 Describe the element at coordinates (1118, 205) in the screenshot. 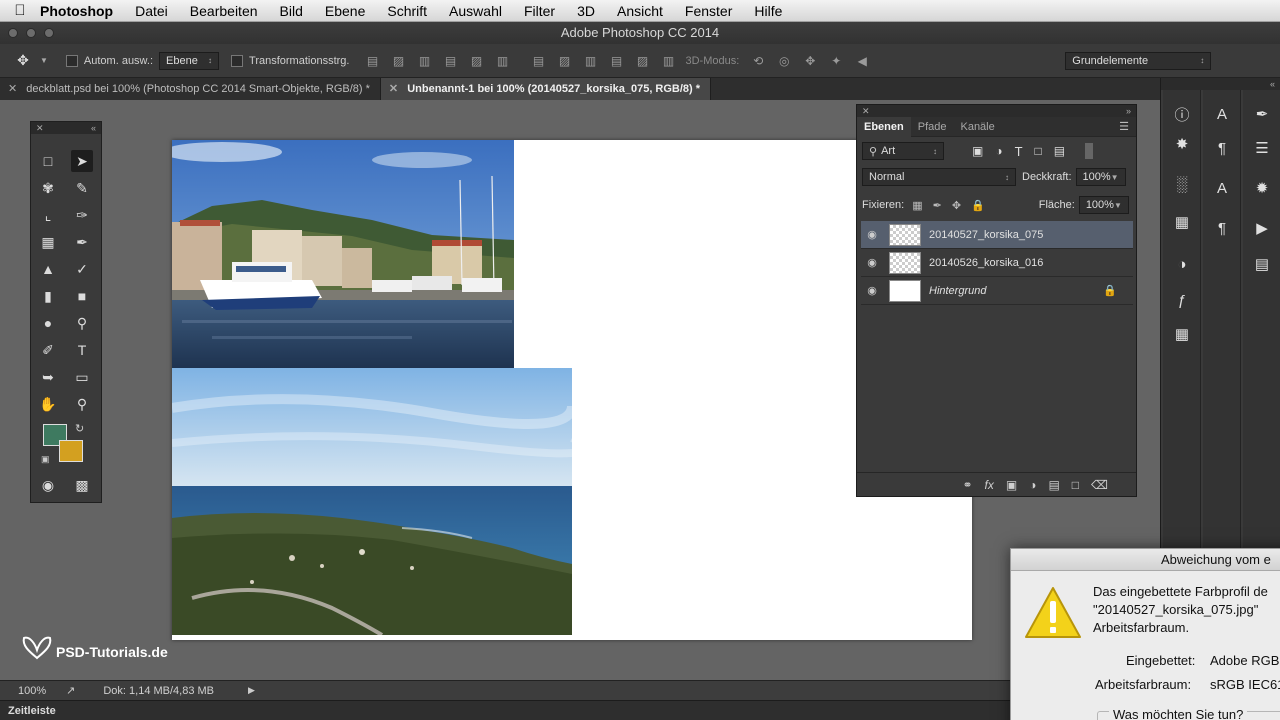

I see `chevron-down-icon: ▼` at that location.